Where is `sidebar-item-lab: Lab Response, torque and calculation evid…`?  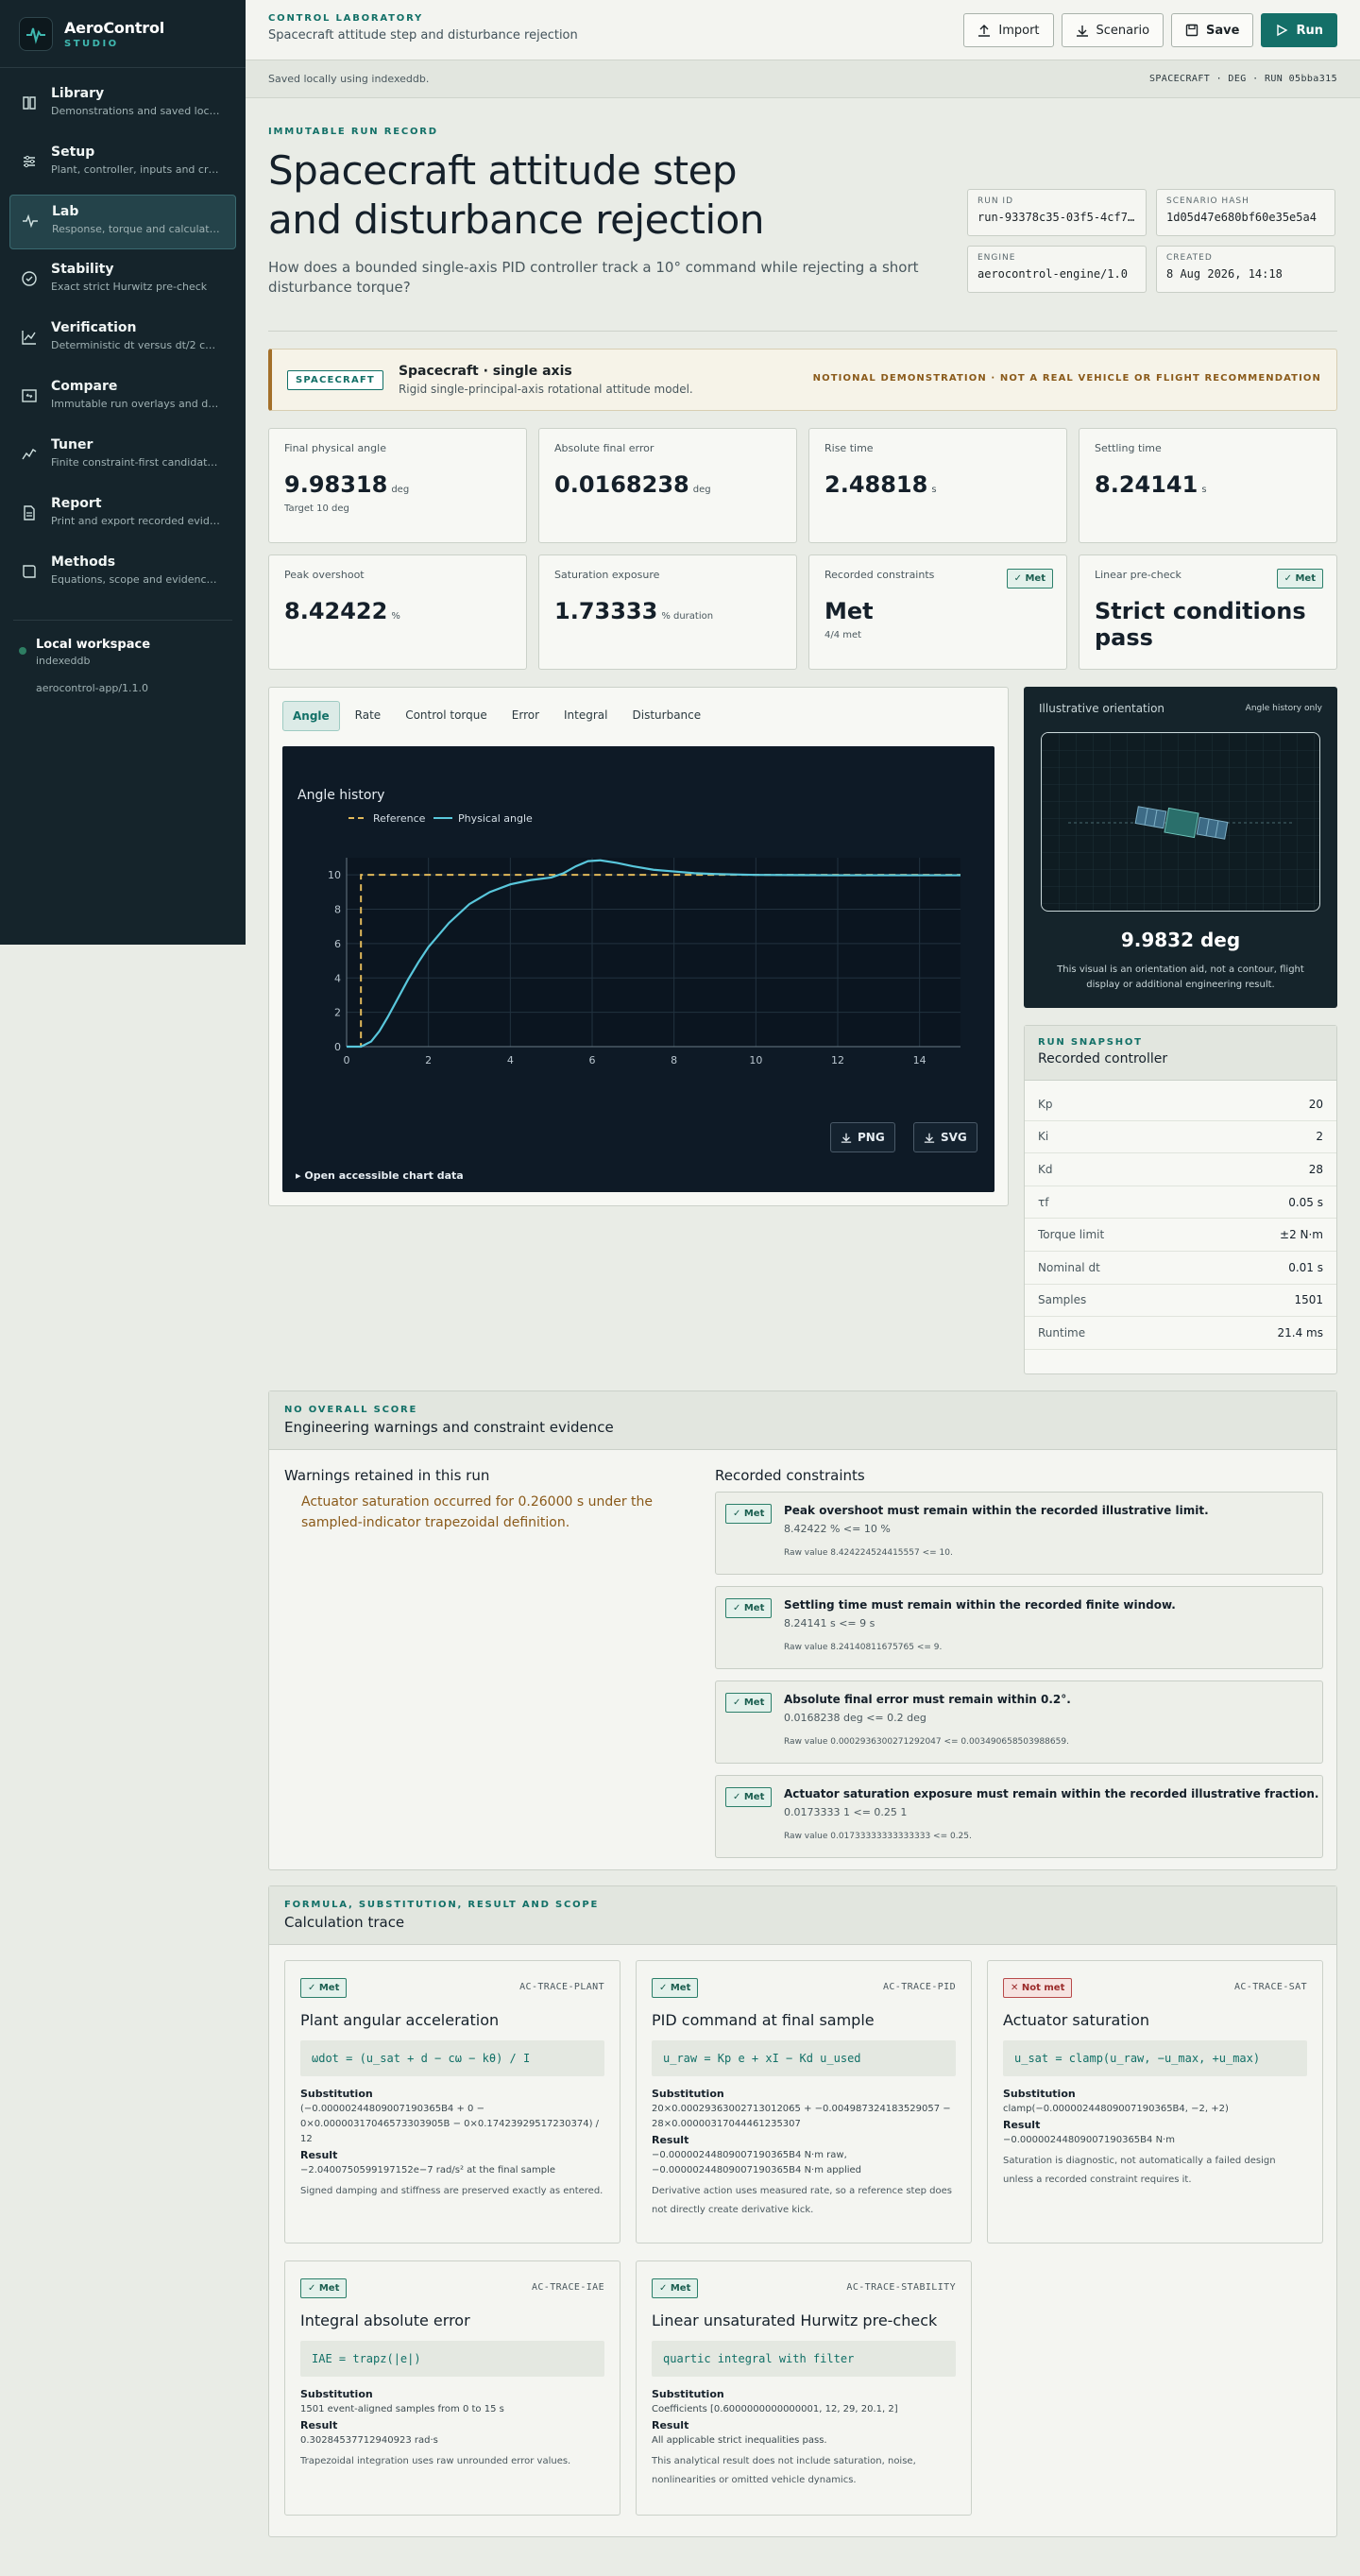
sidebar-item-lab: Lab Response, torque and calculation evid… is located at coordinates (123, 222).